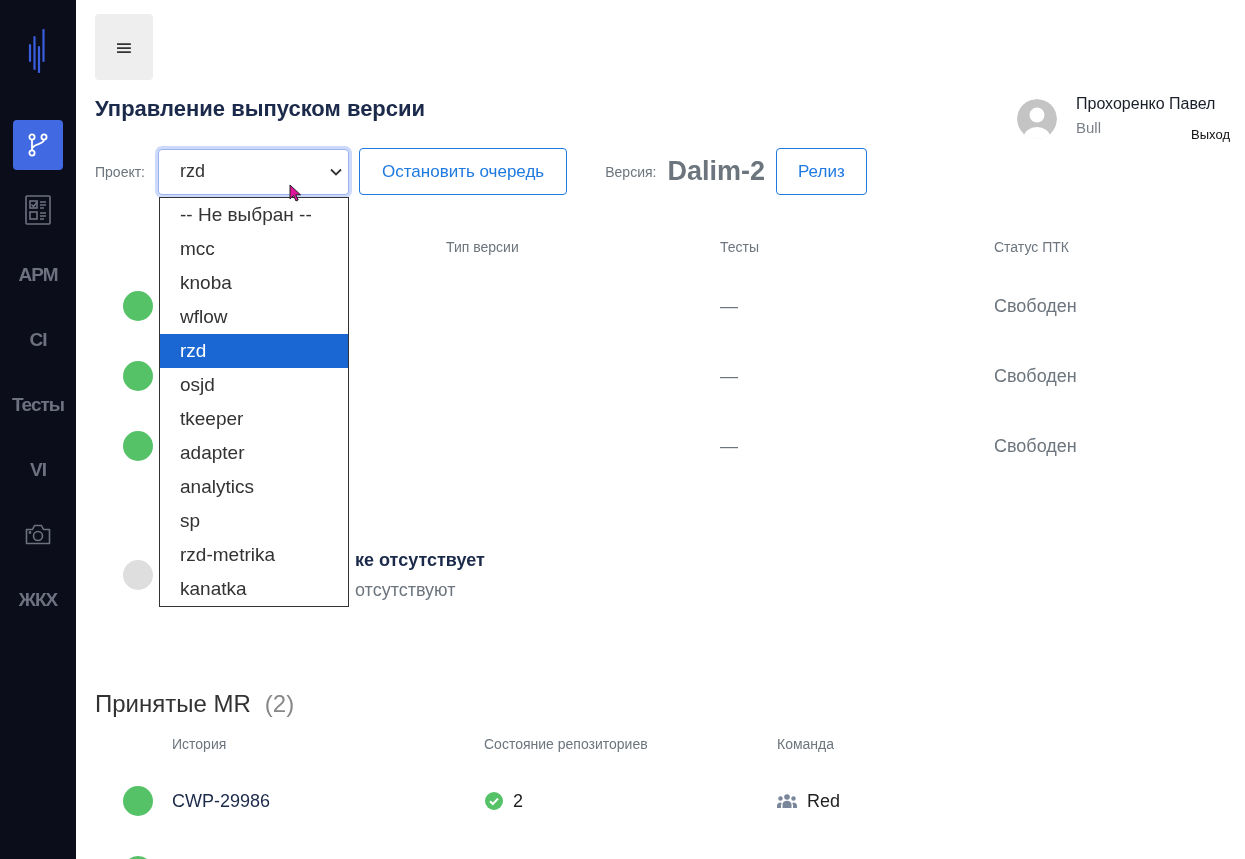 The height and width of the screenshot is (859, 1245). I want to click on release-button: Релиз, so click(821, 171).